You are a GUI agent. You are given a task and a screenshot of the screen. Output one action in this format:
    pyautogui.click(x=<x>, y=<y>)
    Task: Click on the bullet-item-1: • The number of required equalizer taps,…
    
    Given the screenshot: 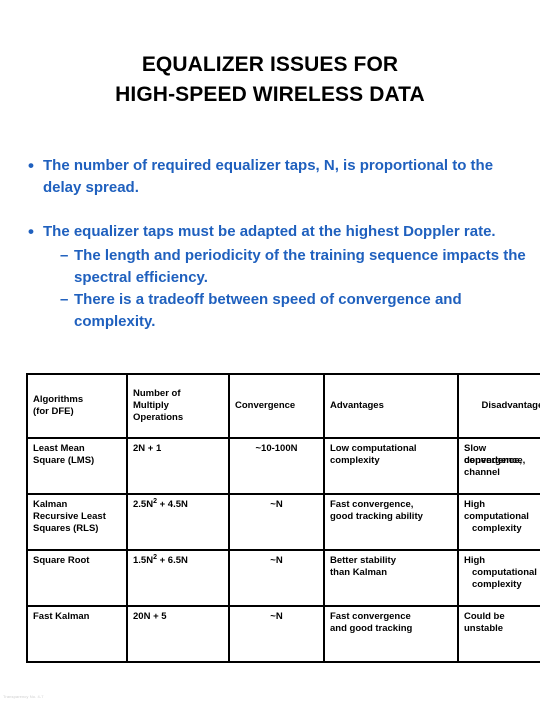 What is the action you would take?
    pyautogui.click(x=278, y=177)
    